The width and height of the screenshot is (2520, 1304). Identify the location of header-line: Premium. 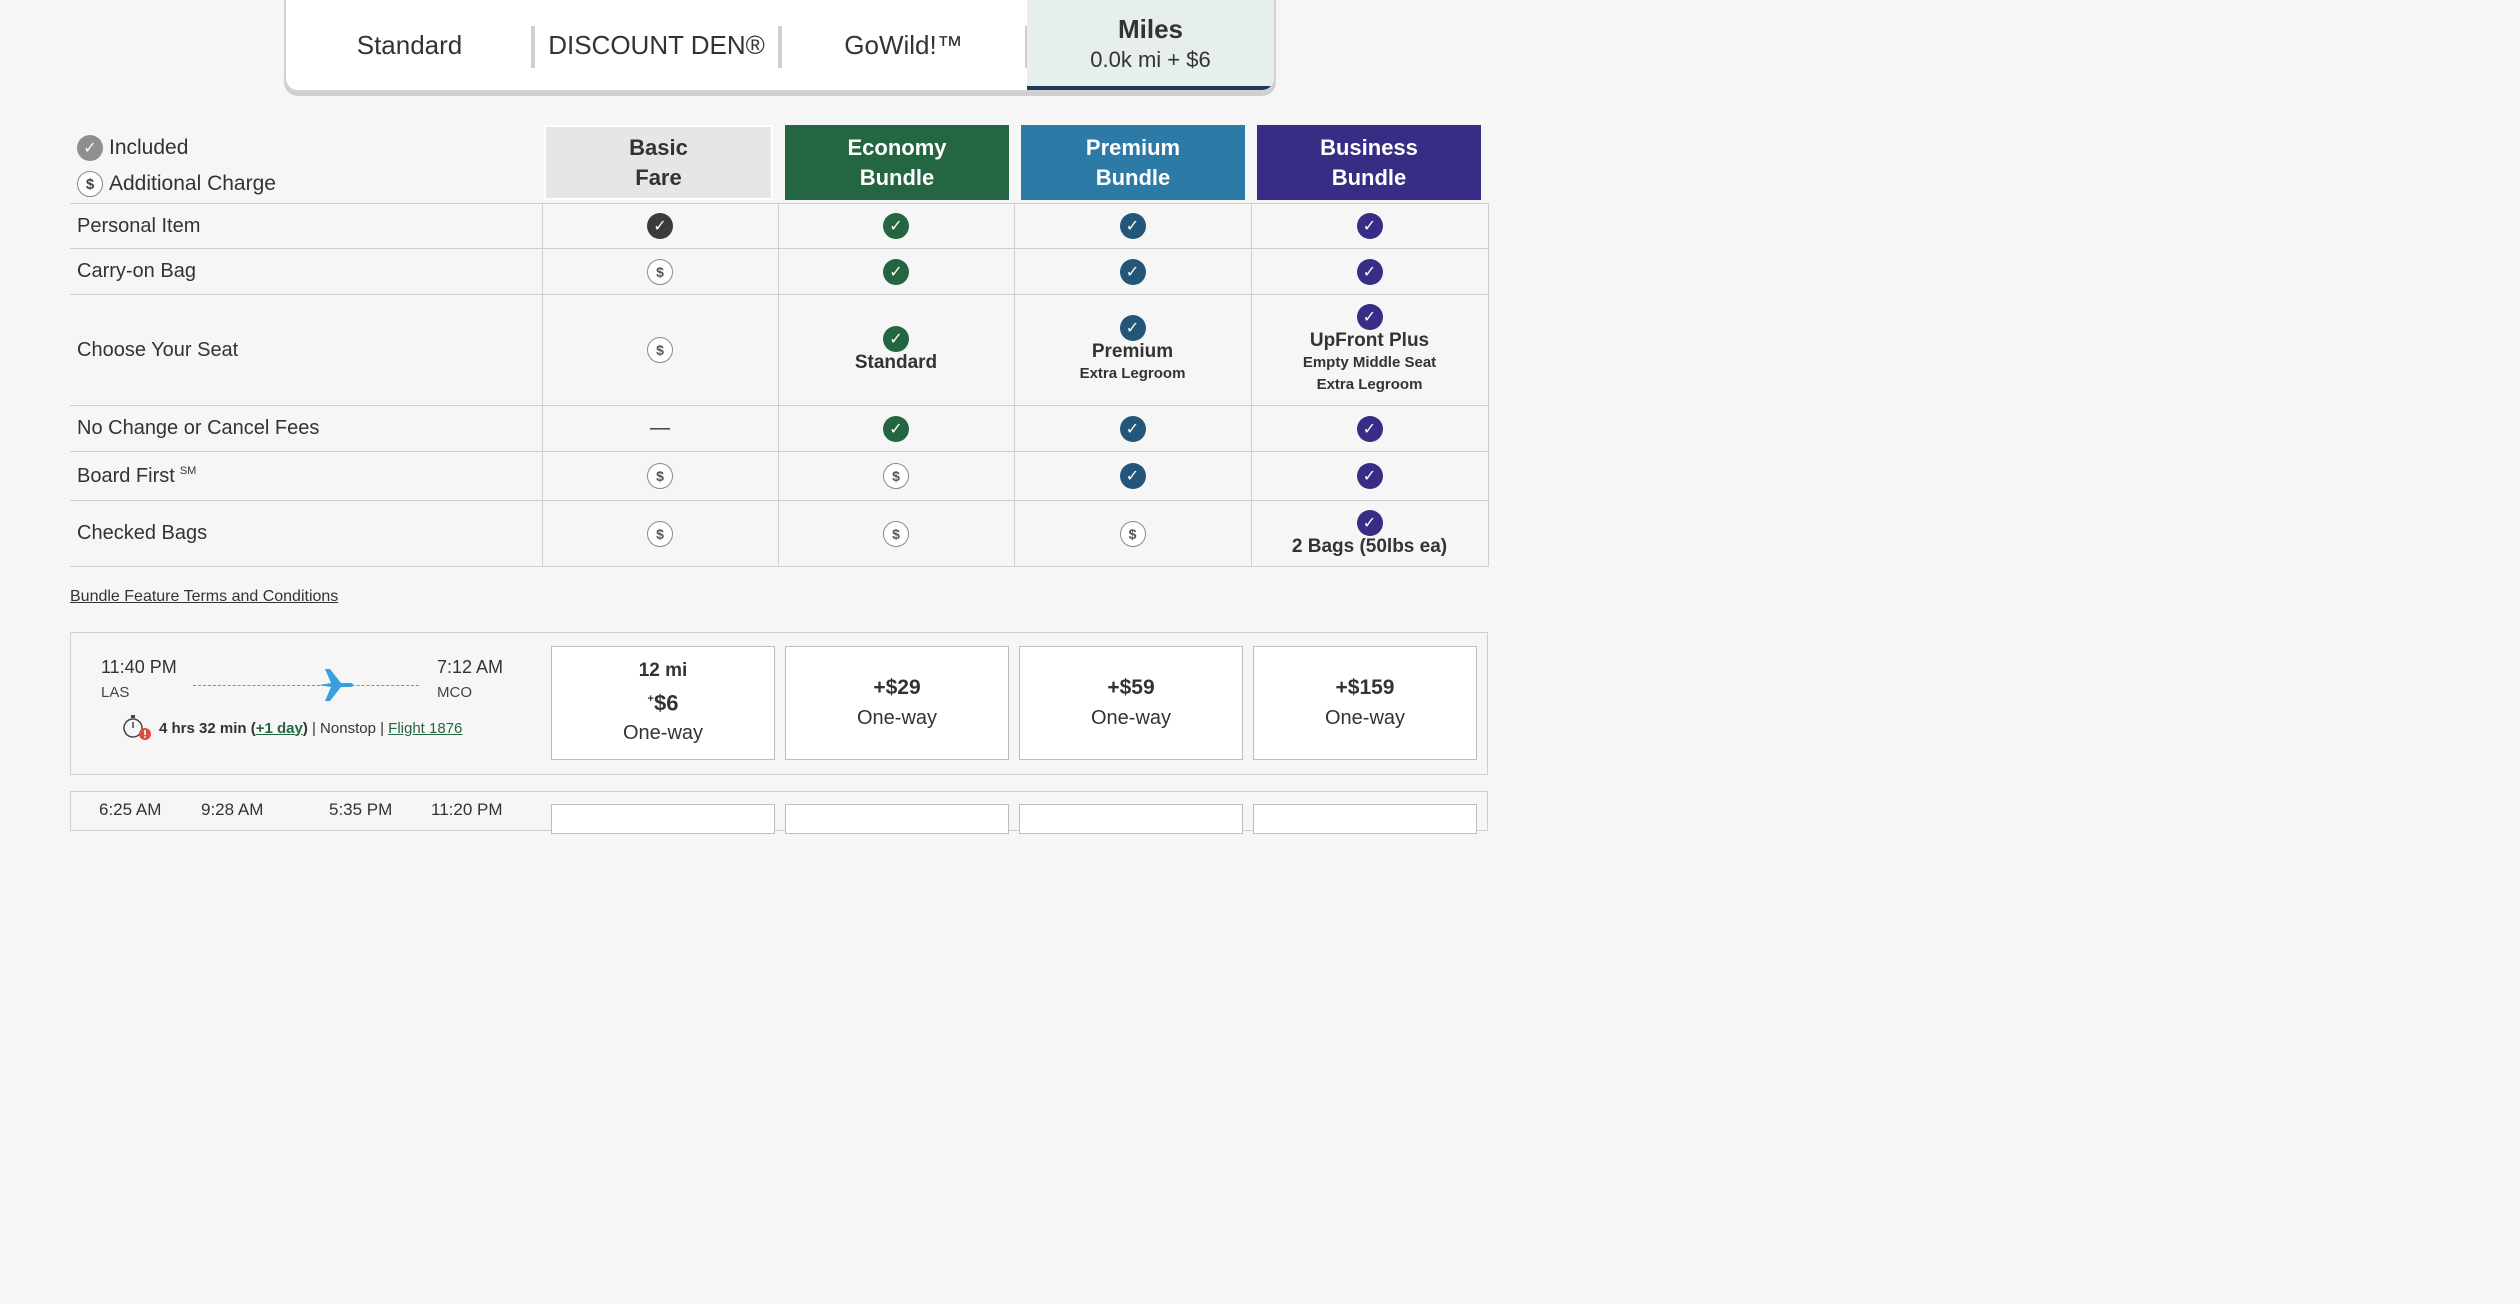
(1133, 147).